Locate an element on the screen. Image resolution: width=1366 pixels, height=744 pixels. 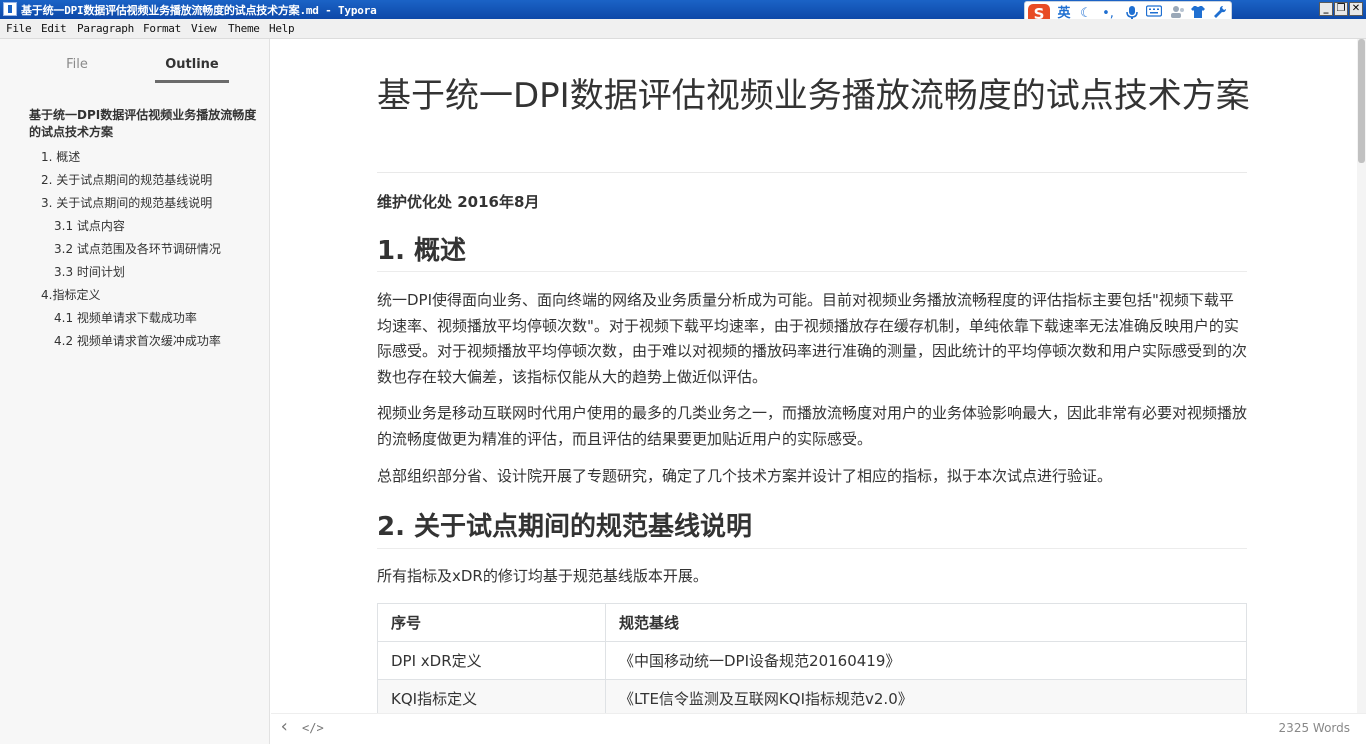
menu-file: File is located at coordinates (19, 28).